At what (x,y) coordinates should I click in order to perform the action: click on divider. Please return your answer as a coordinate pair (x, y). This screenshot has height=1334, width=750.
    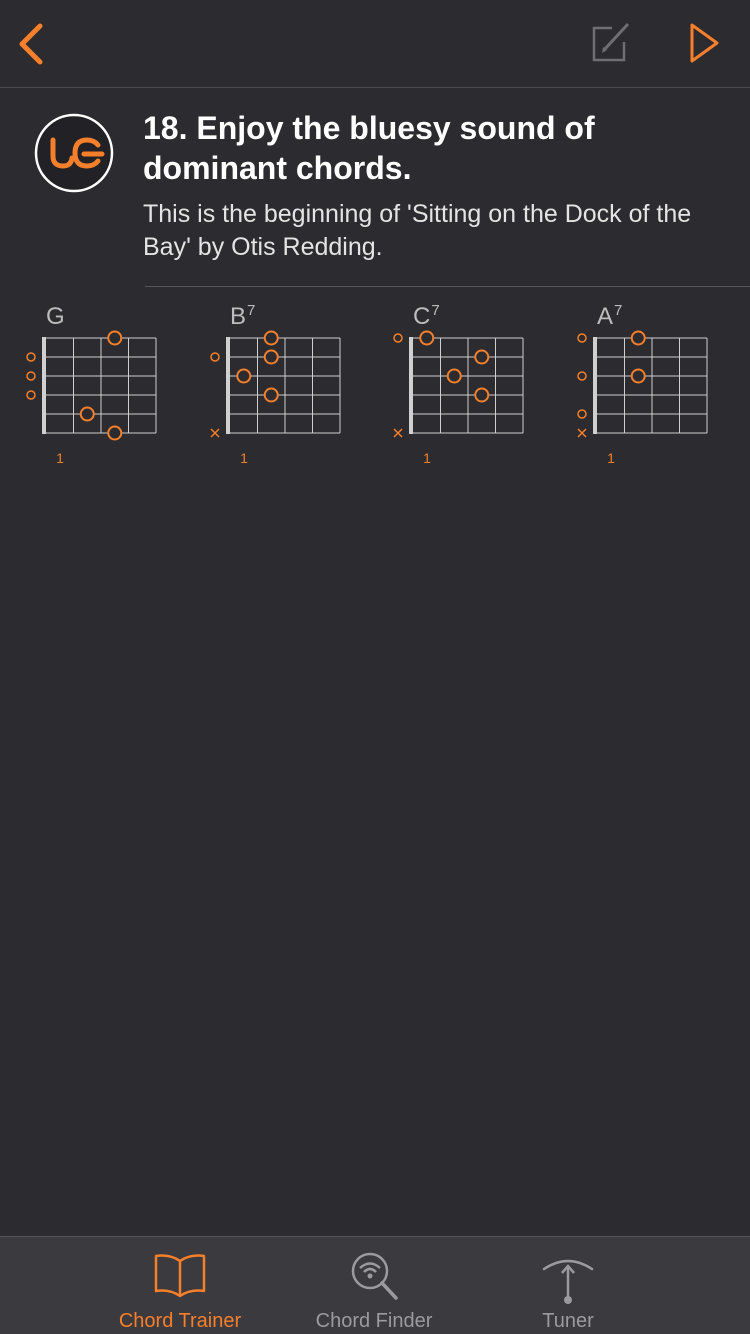
    Looking at the image, I should click on (447, 286).